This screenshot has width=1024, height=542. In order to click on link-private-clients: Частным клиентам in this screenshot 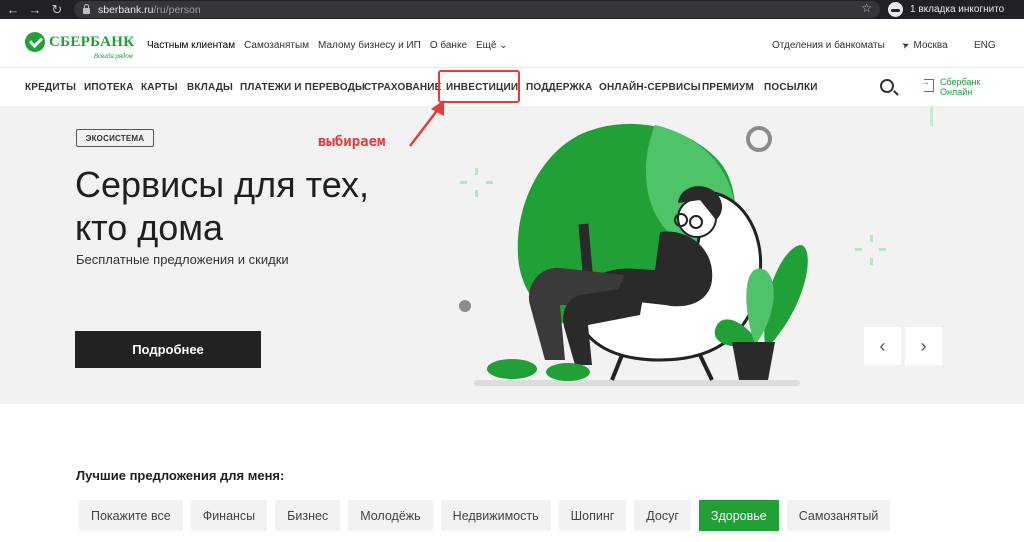, I will do `click(191, 45)`.